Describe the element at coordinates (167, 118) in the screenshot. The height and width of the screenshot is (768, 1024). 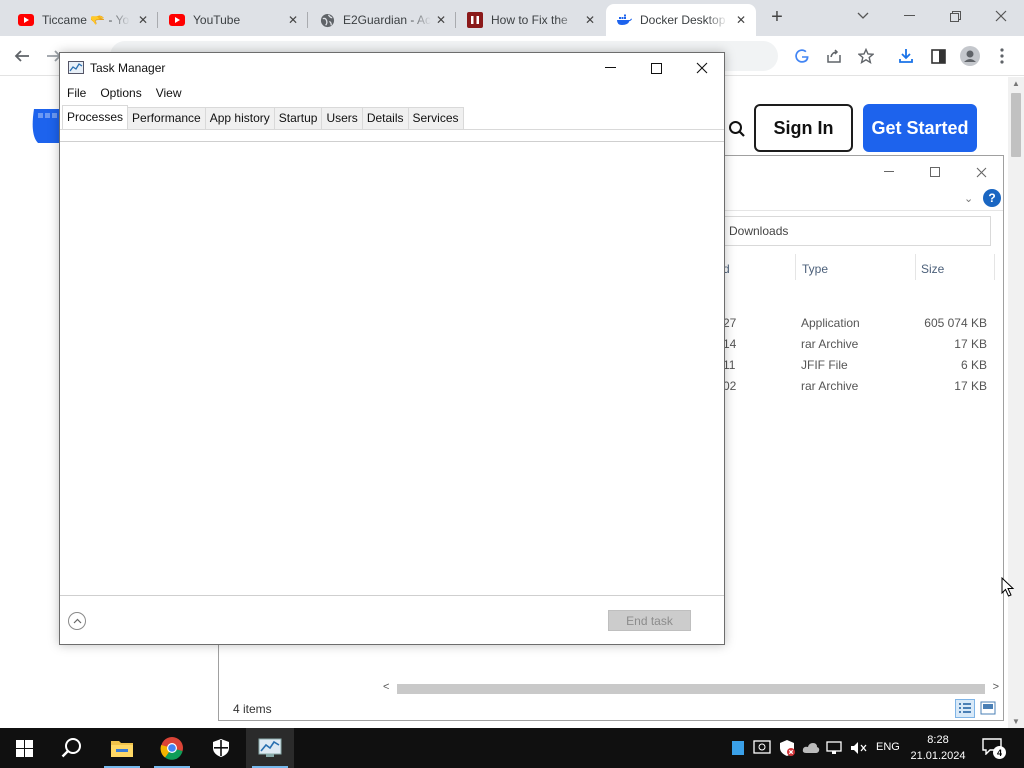
I see `tab-performance: Performance` at that location.